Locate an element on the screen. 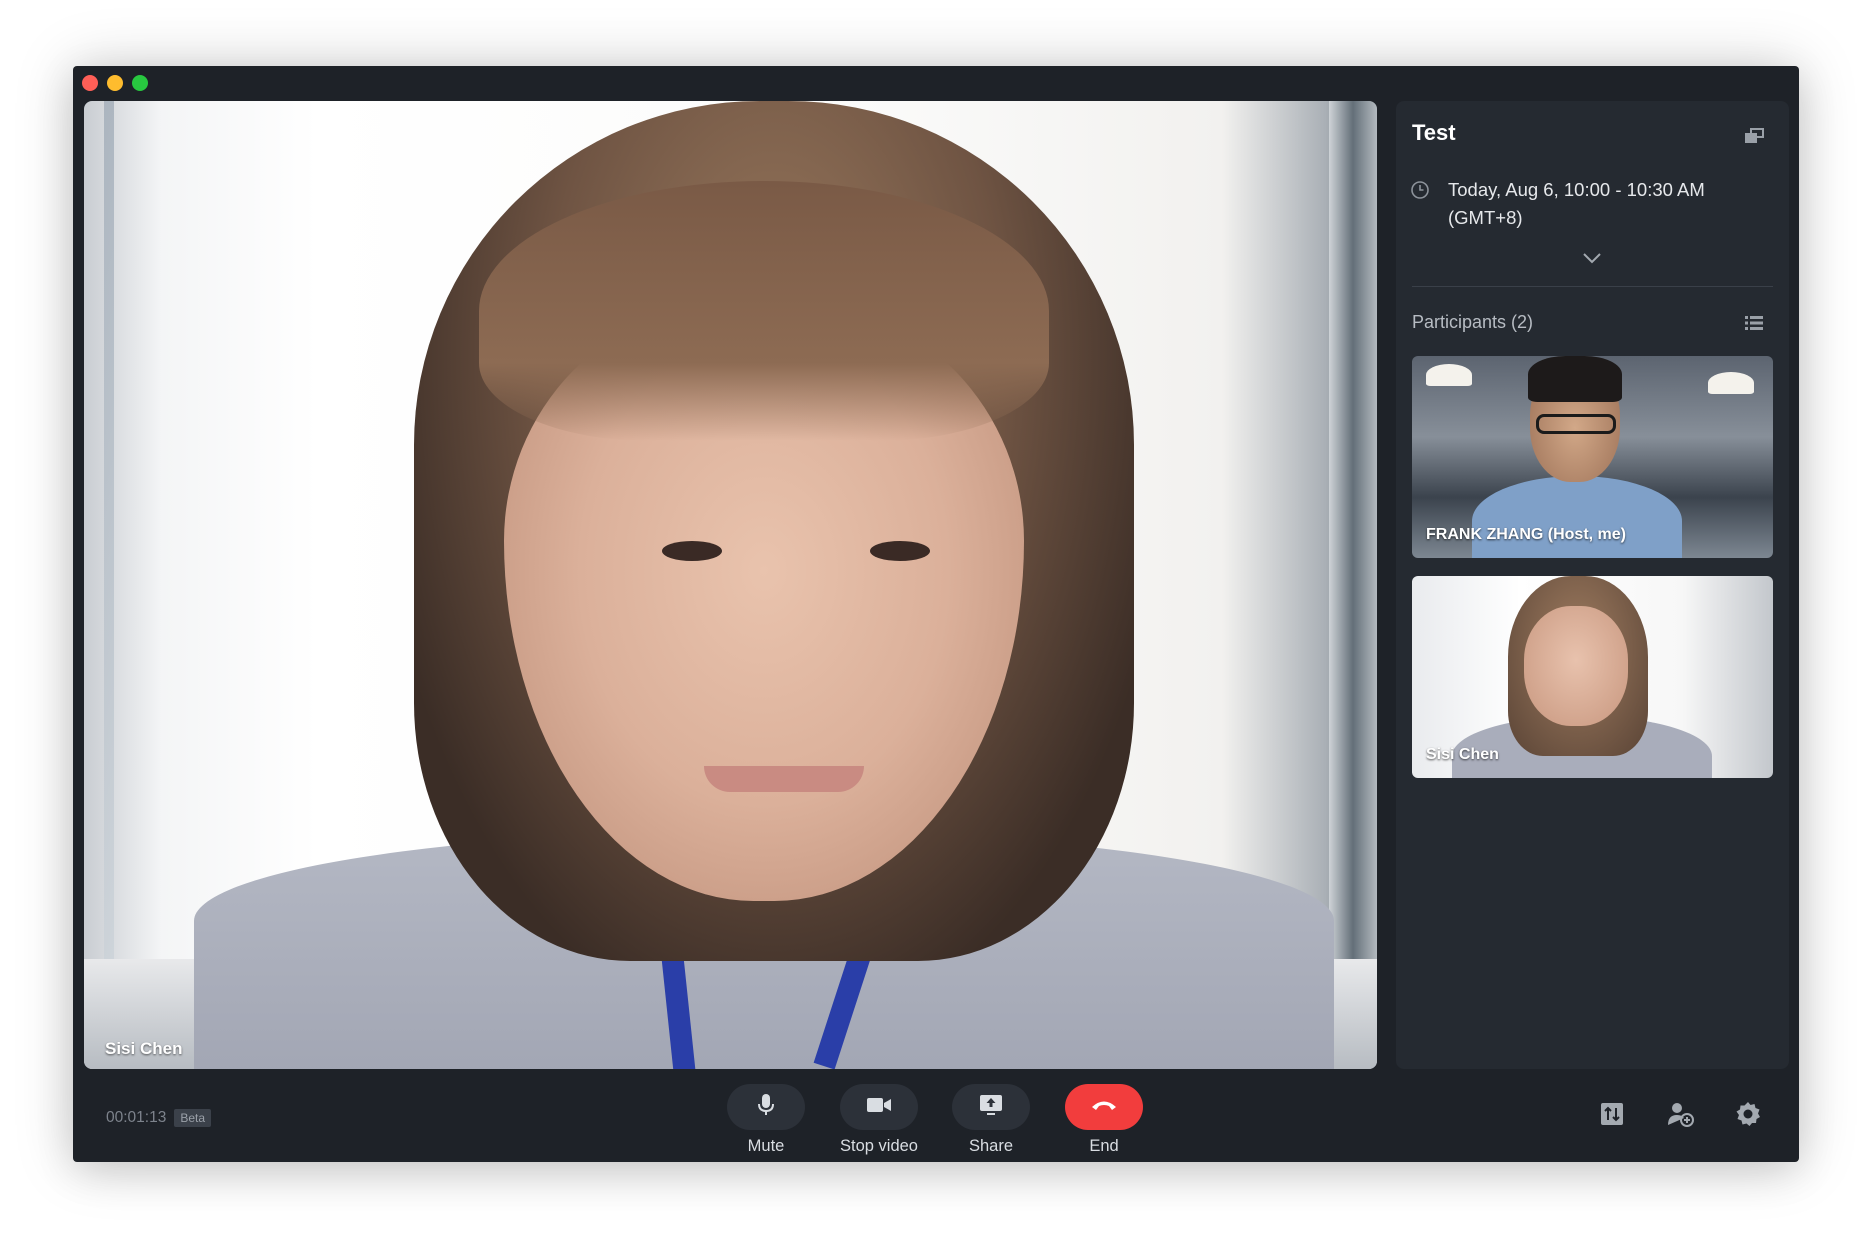  meeting-time-line2: (GMT+8) is located at coordinates (1485, 217).